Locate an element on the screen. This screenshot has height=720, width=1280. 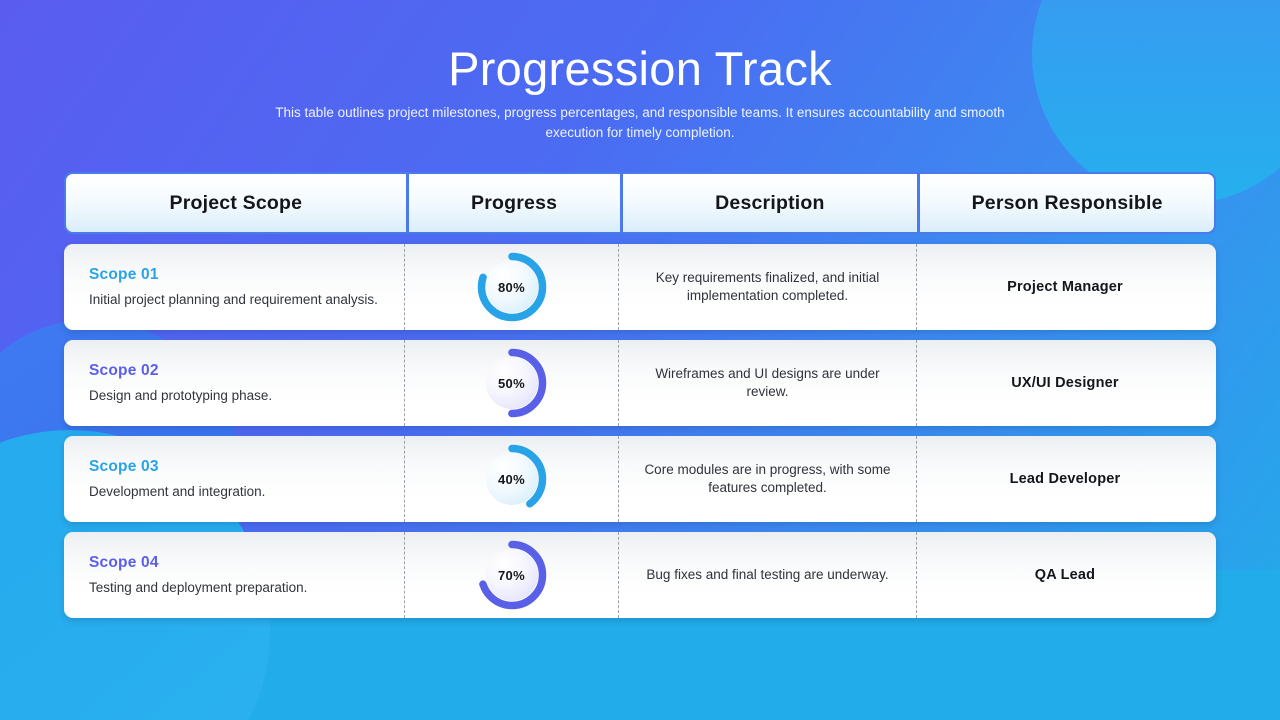
cell-person-responsible: Project Manager is located at coordinates (1064, 287).